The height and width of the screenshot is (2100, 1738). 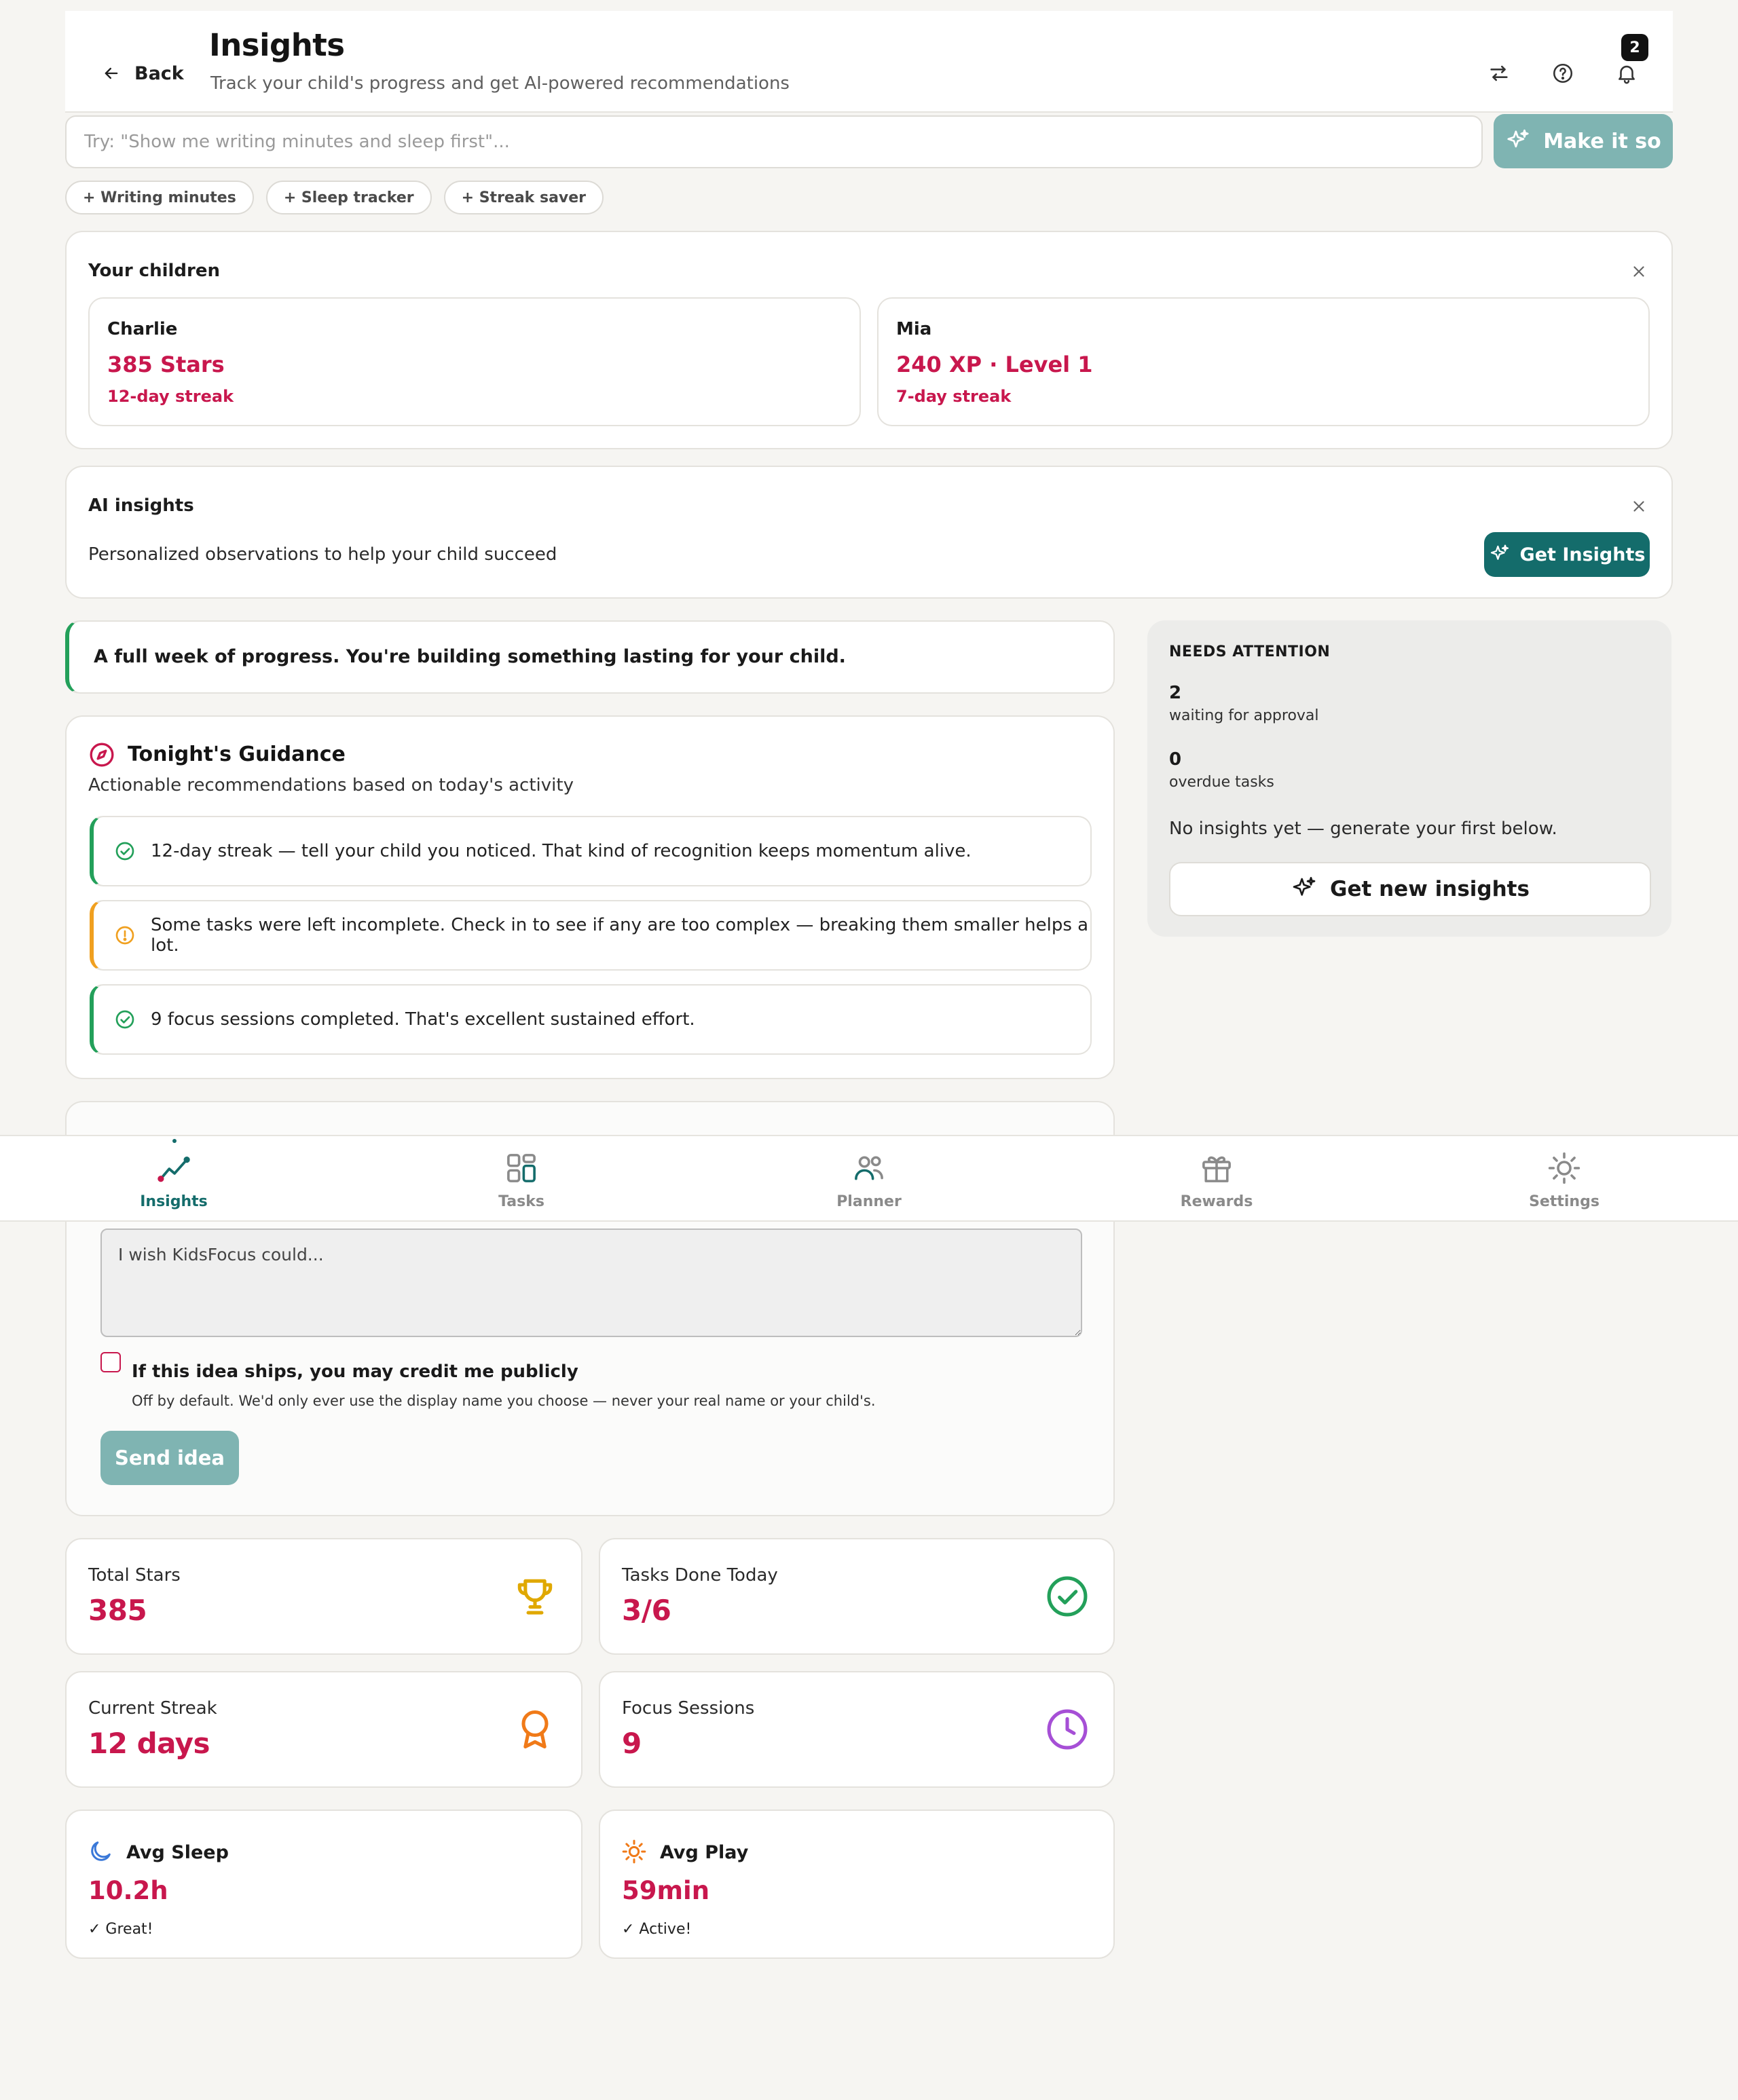 I want to click on ai-insights-title: AI insights, so click(x=141, y=505).